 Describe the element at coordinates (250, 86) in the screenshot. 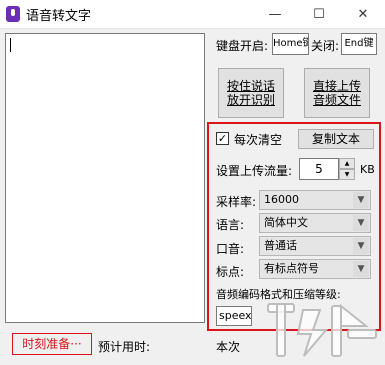

I see `press-to-talk-line1: 按住说话` at that location.